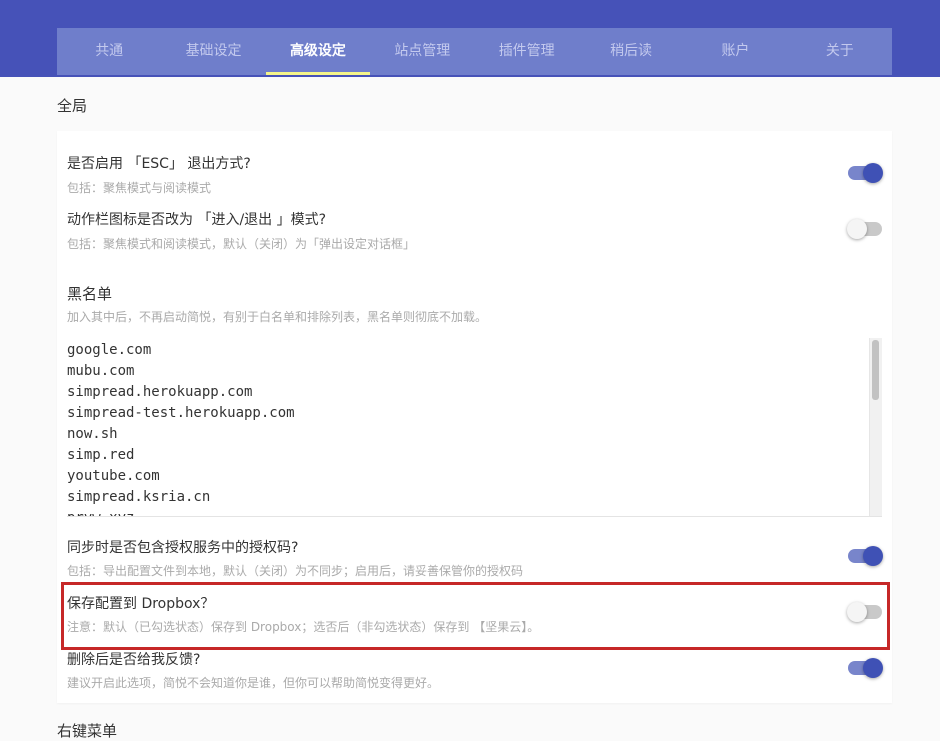 The height and width of the screenshot is (741, 940). I want to click on blacklist-item: simpread-test.herokuapp.com, so click(181, 413).